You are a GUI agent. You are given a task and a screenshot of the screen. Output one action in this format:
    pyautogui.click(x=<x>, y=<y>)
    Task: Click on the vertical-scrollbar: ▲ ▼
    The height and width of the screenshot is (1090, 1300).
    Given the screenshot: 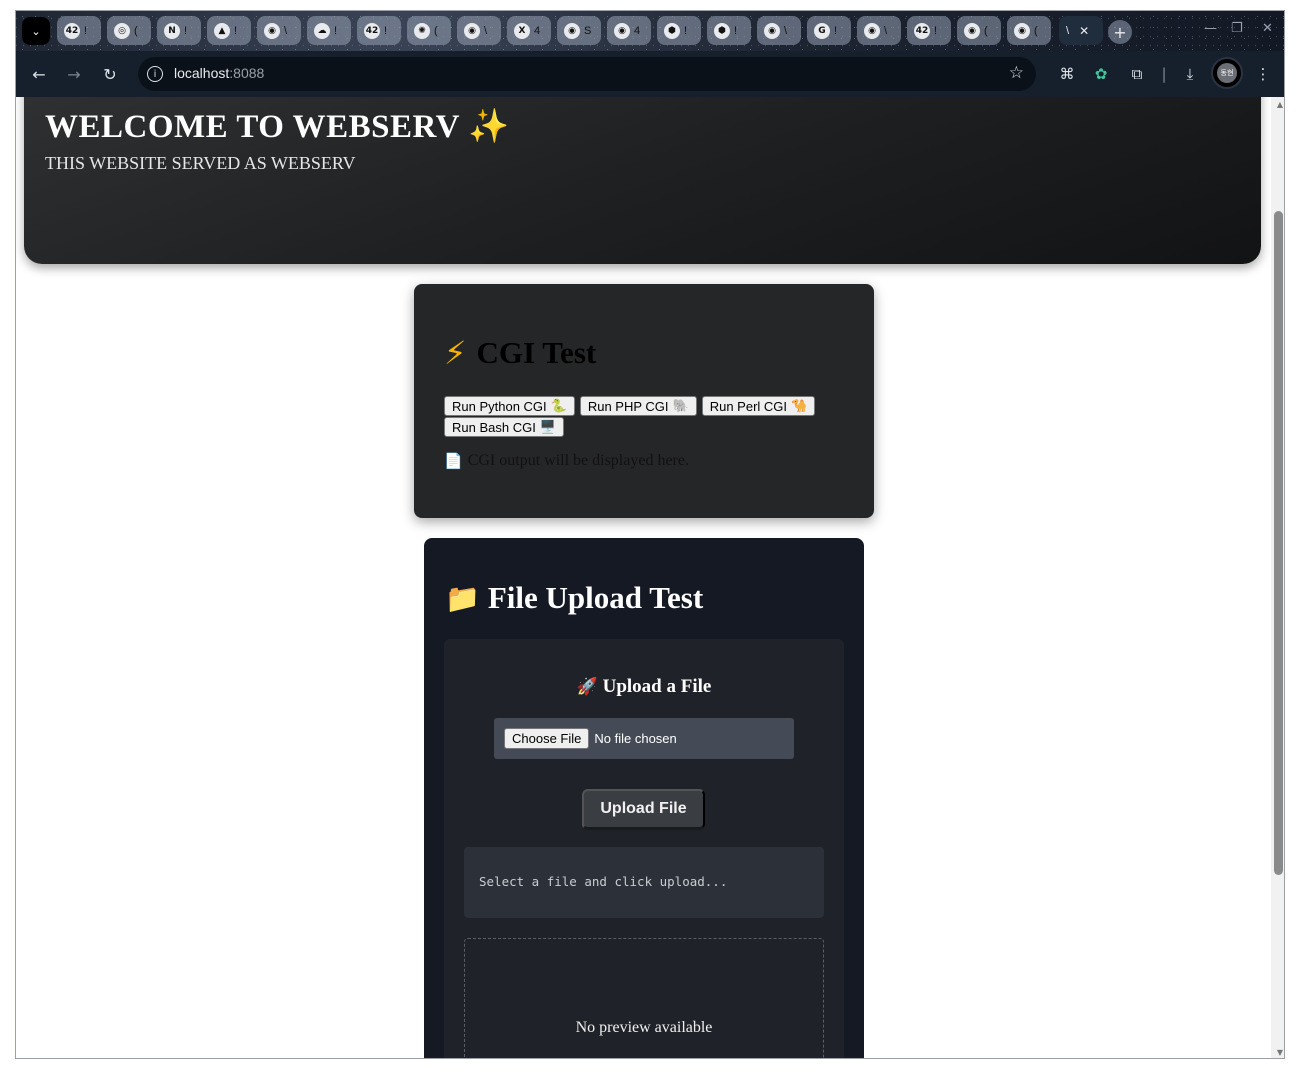 What is the action you would take?
    pyautogui.click(x=1277, y=577)
    